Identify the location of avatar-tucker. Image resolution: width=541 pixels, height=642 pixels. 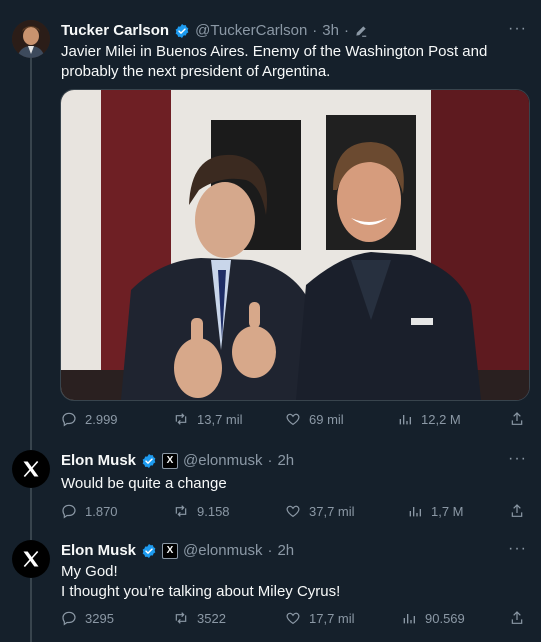
(31, 39).